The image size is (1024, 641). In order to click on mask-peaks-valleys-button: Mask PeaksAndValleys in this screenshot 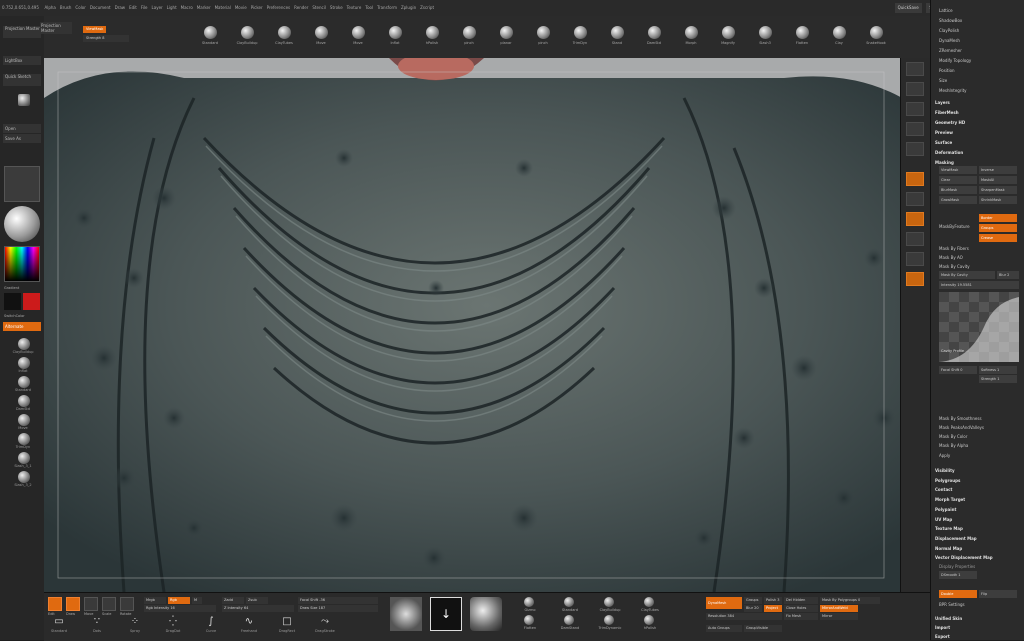, I will do `click(979, 427)`.